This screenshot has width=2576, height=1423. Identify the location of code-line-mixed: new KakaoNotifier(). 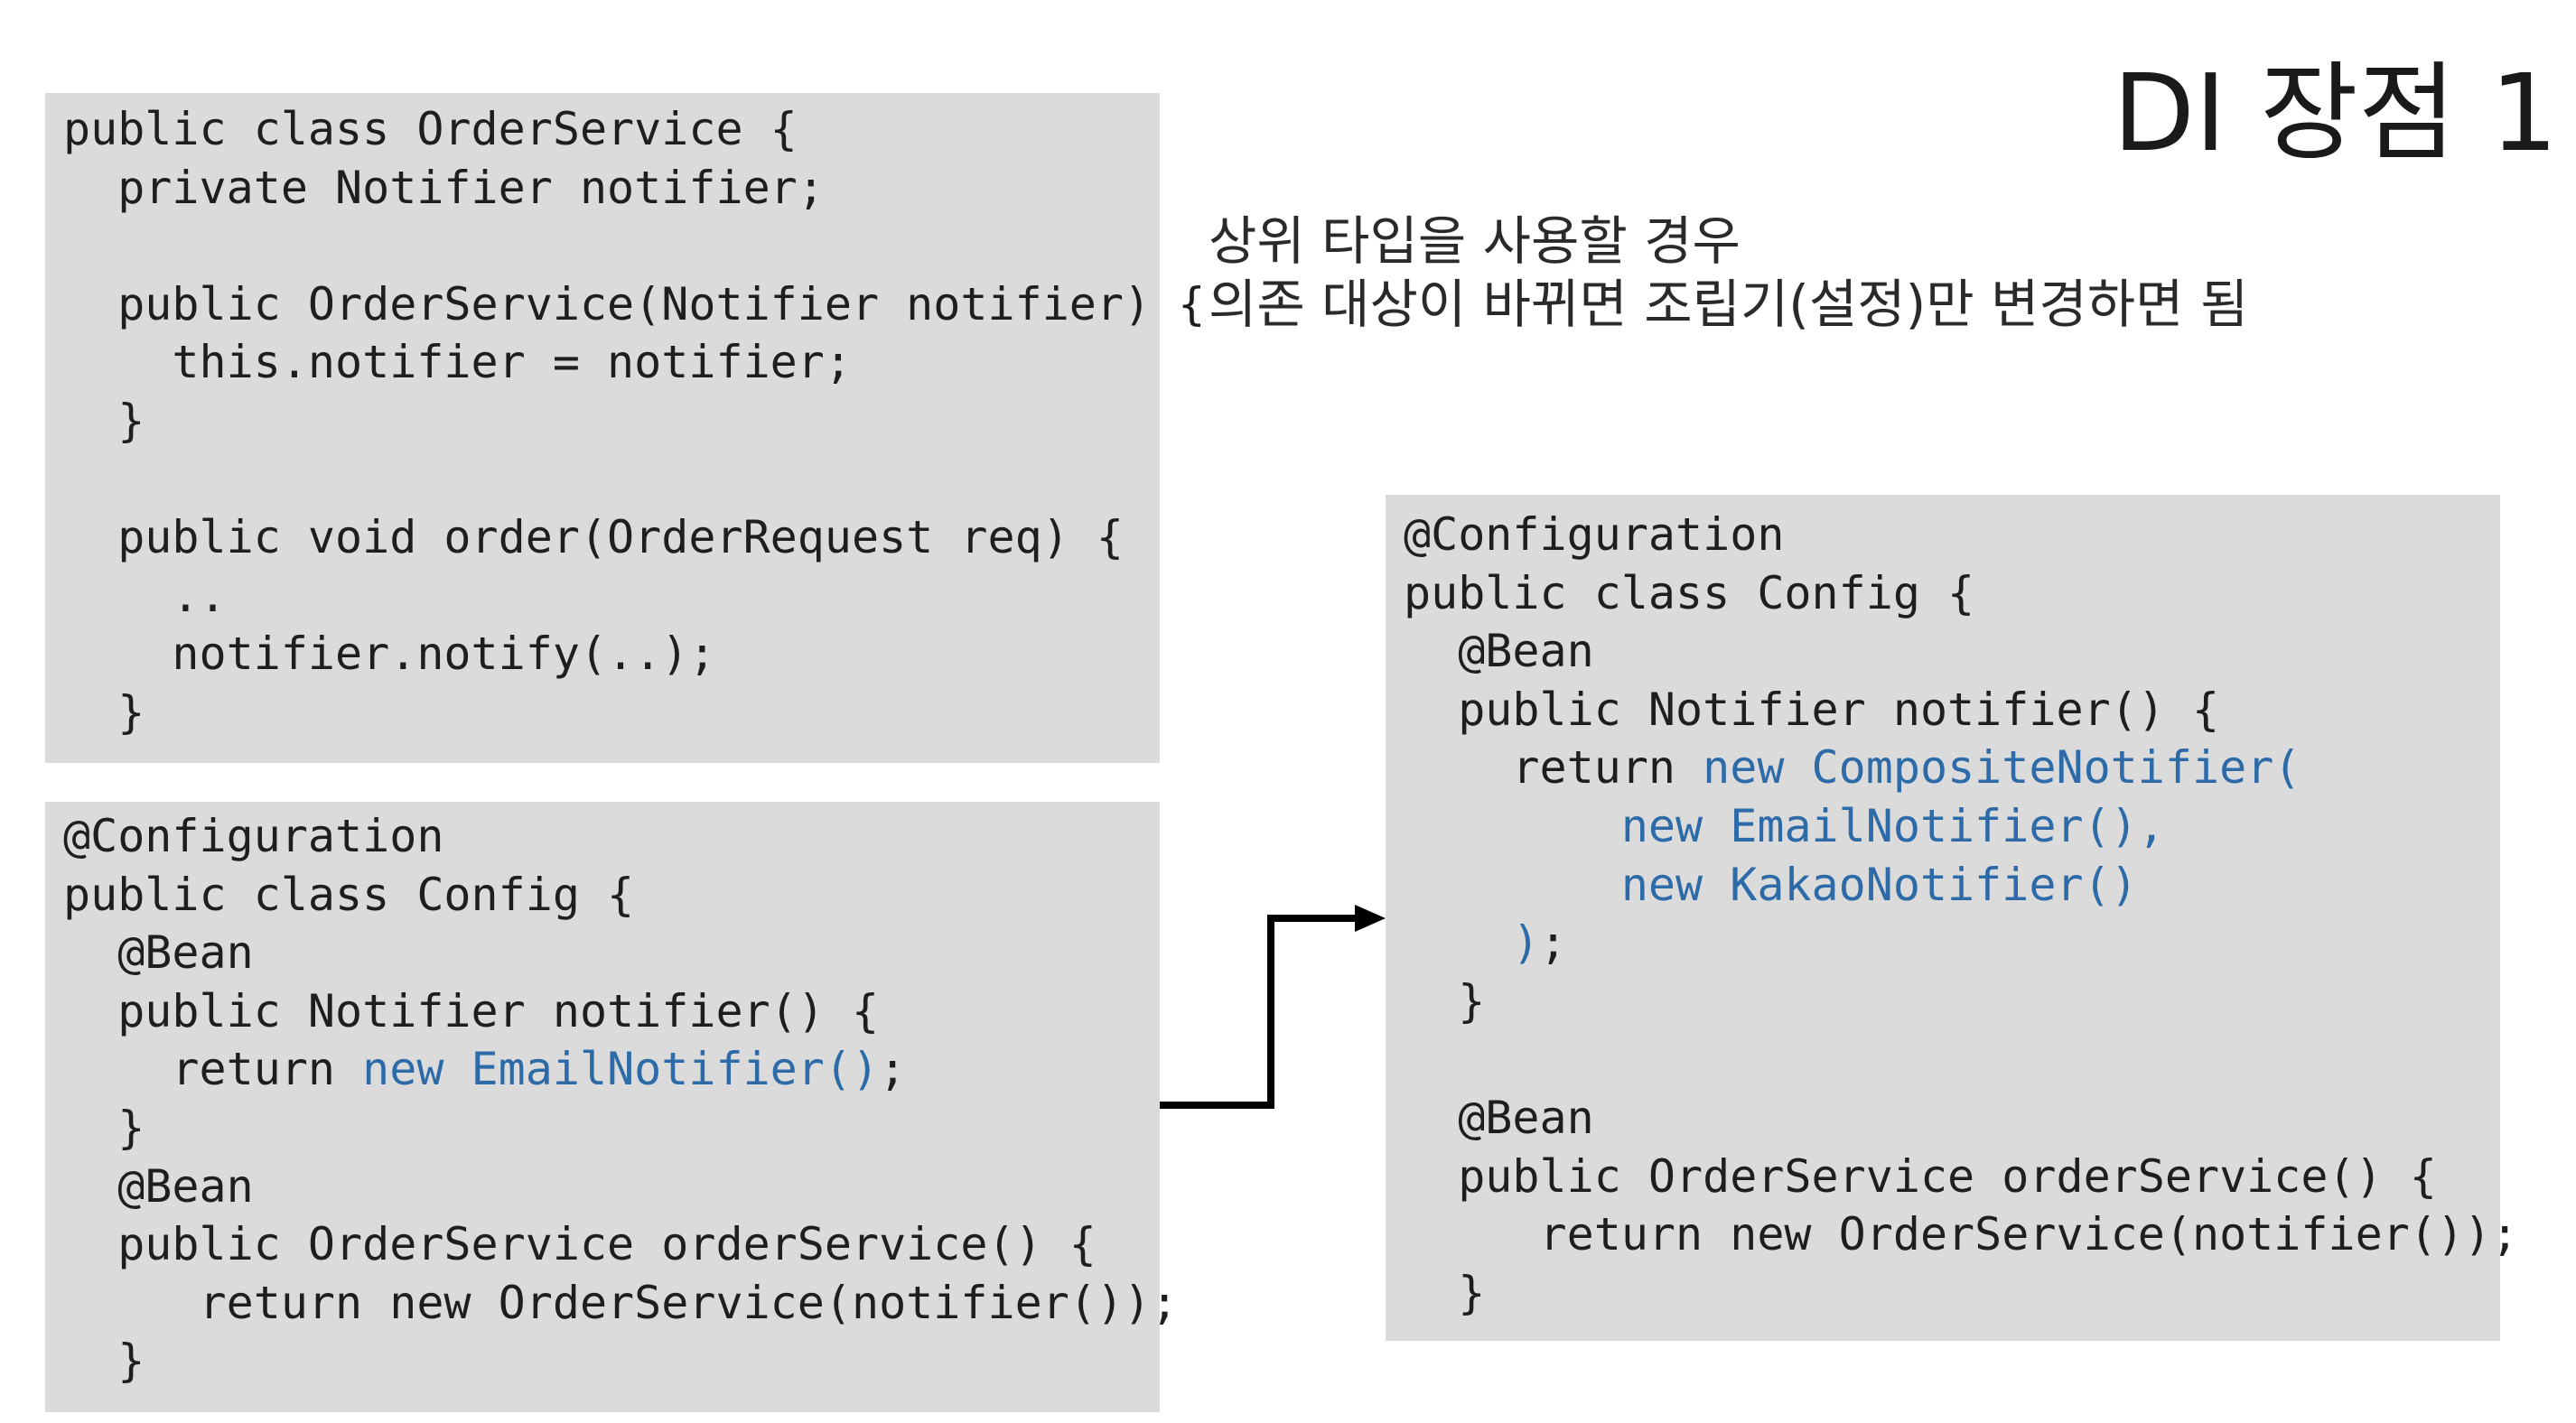
(1952, 885).